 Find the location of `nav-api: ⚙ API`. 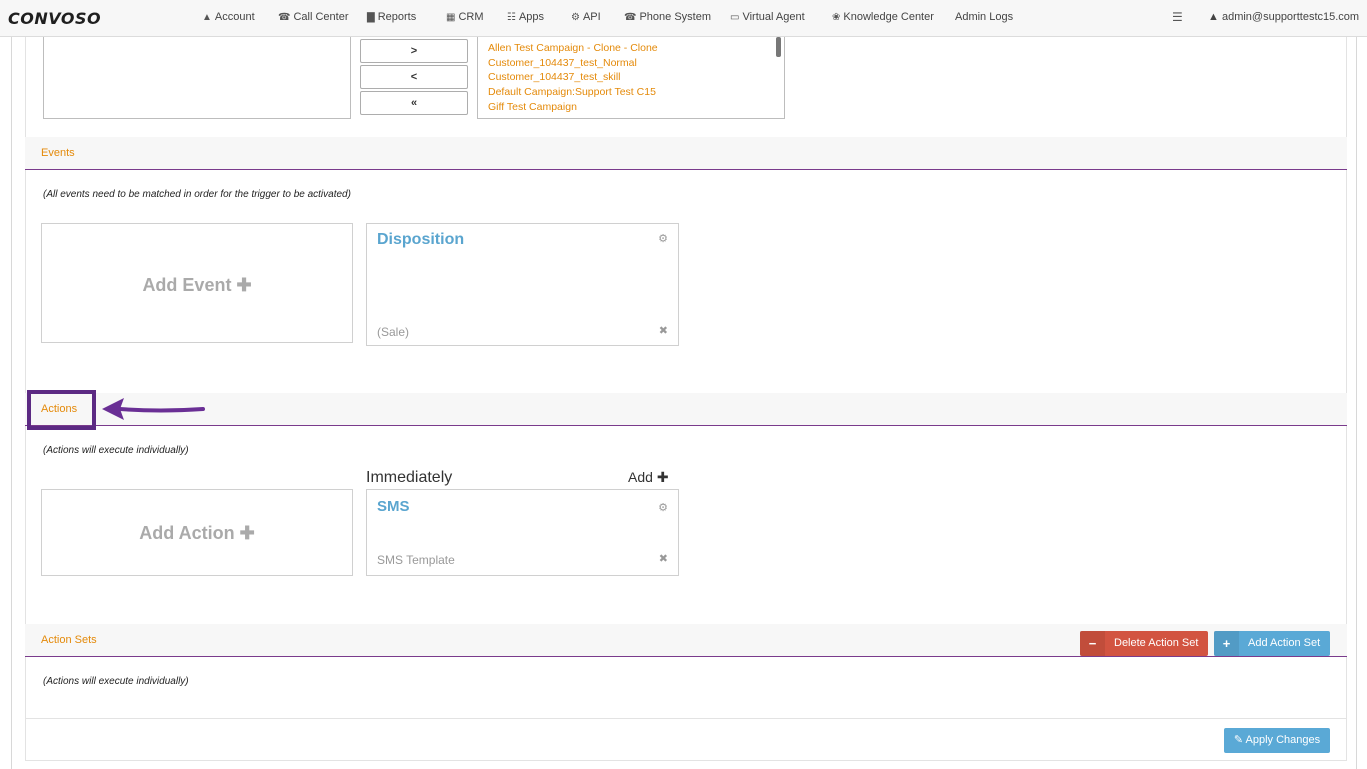

nav-api: ⚙ API is located at coordinates (586, 17).